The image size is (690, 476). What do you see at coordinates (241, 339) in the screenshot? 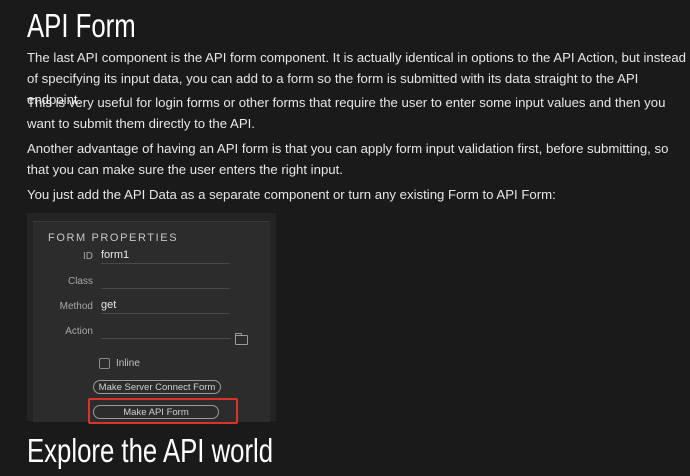
I see `folder-icon` at bounding box center [241, 339].